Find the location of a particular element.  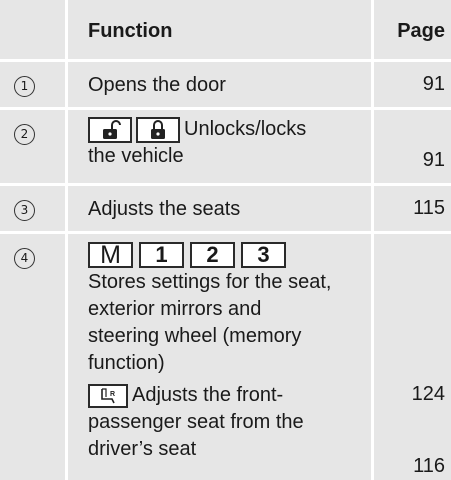

table-row: 3 Adjusts the seats 115 is located at coordinates (225, 208).